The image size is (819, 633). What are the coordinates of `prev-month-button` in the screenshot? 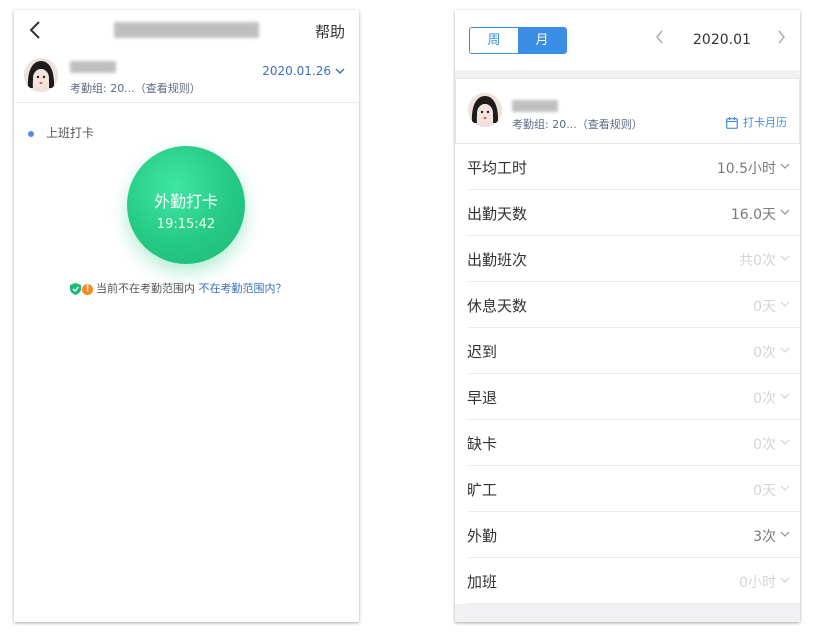 It's located at (659, 39).